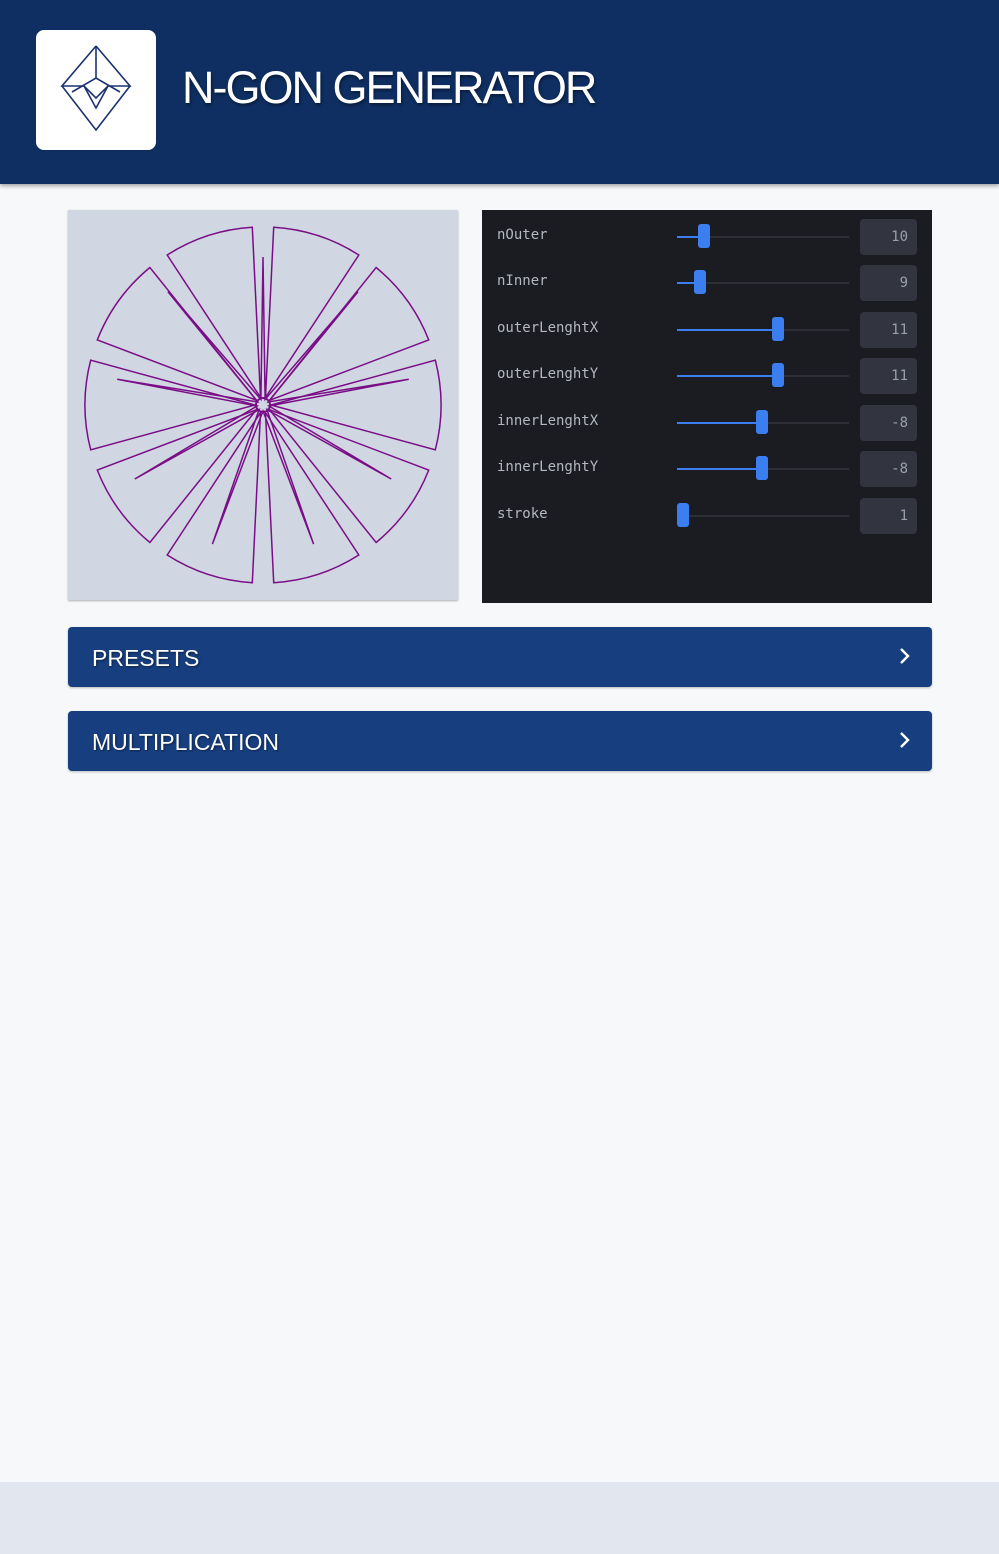 The width and height of the screenshot is (999, 1554). What do you see at coordinates (888, 237) in the screenshot?
I see `nouter-value-input: 10` at bounding box center [888, 237].